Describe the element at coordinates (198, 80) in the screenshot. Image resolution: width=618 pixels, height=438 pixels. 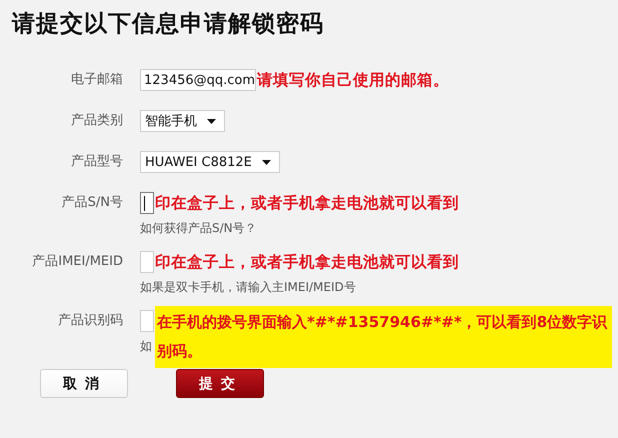
I see `input-field: 123456@qq.com` at that location.